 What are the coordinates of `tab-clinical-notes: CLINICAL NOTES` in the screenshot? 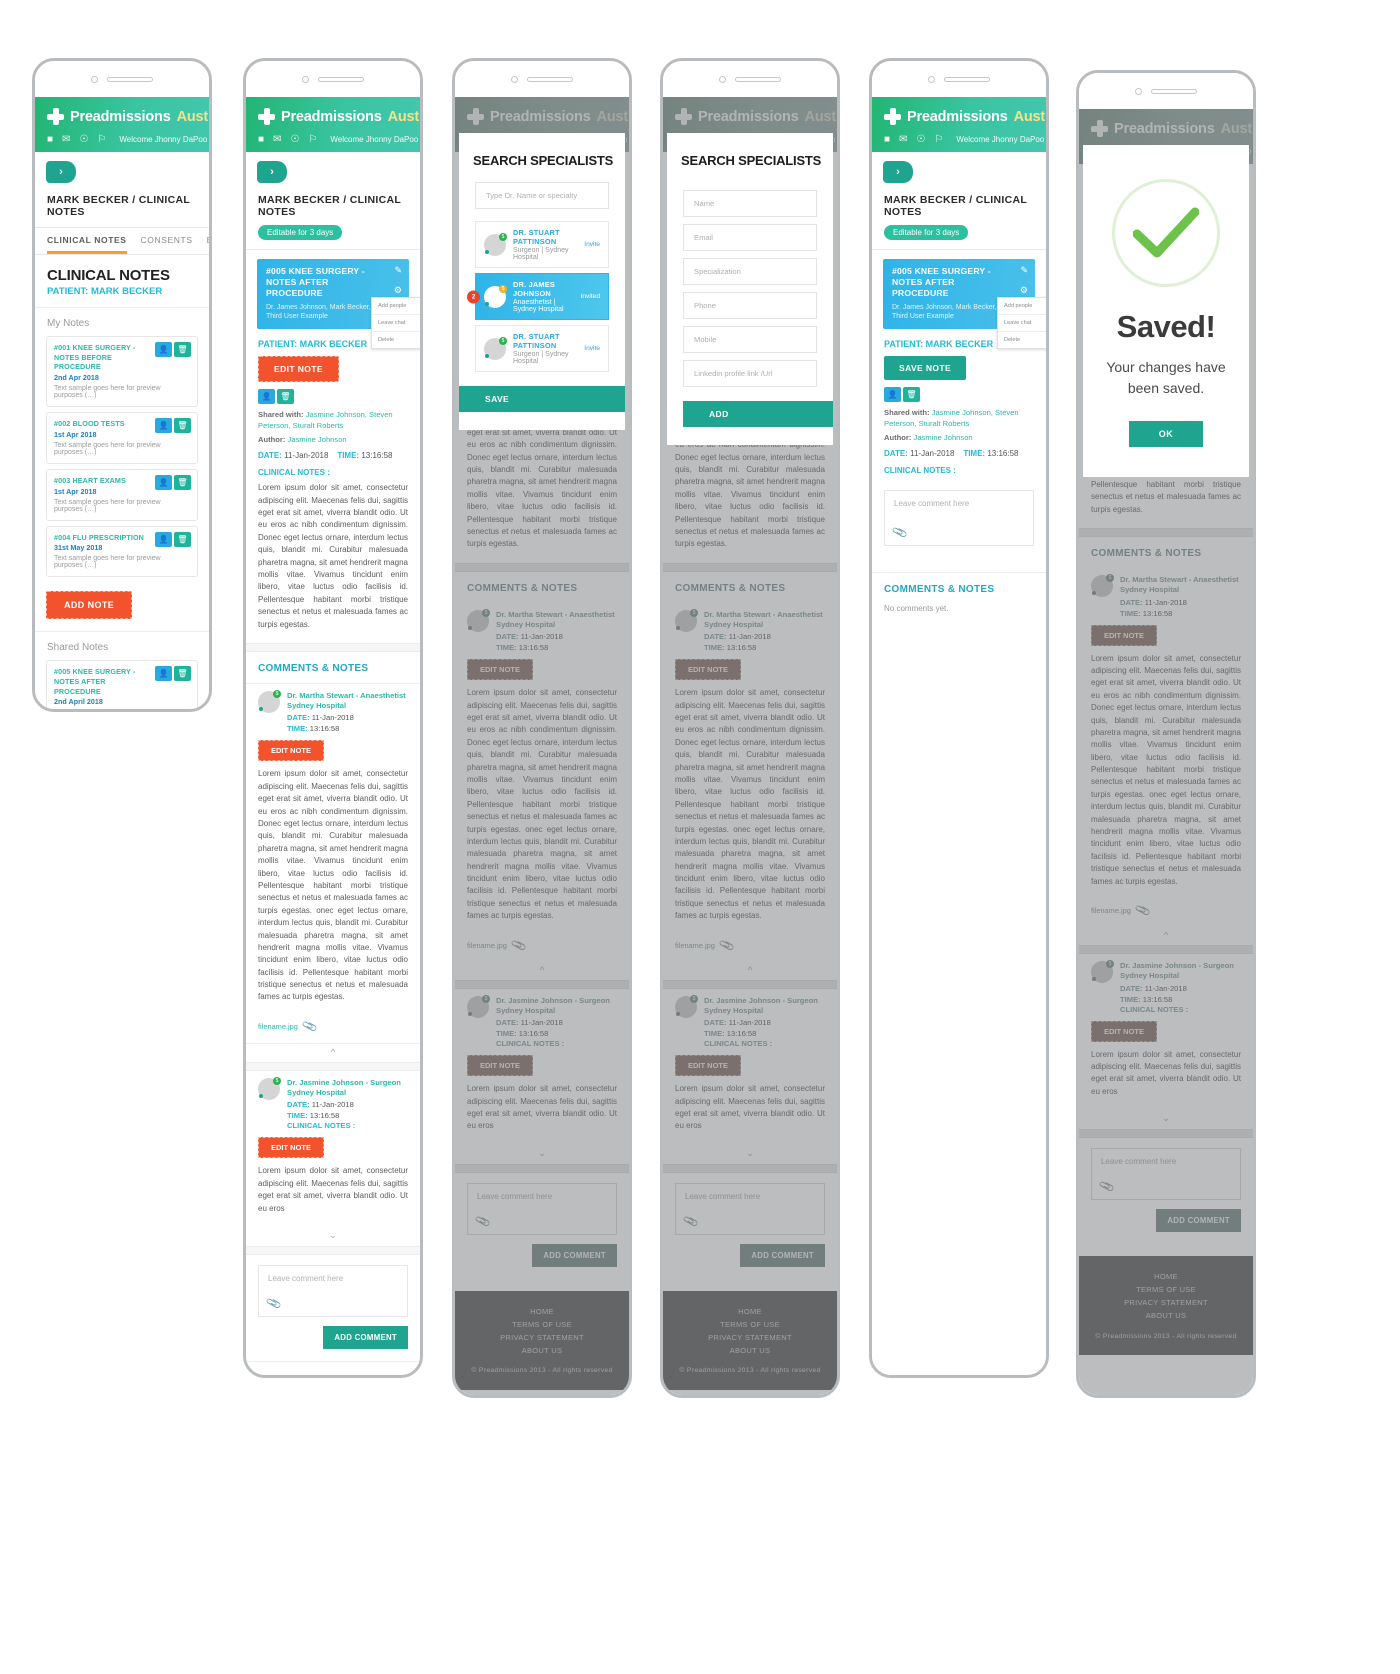 It's located at (87, 241).